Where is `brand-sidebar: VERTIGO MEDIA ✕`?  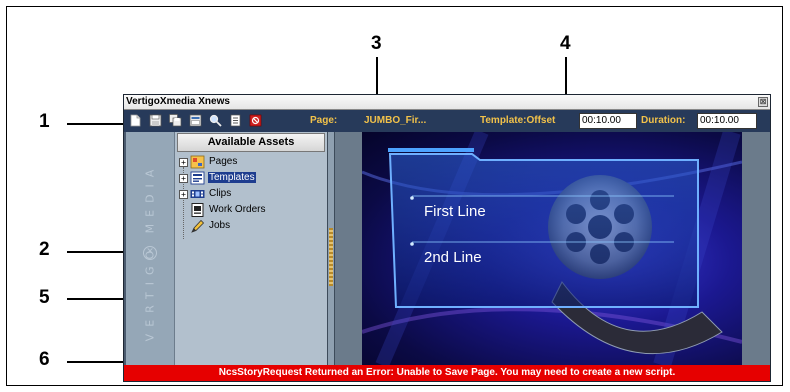 brand-sidebar: VERTIGO MEDIA ✕ is located at coordinates (150, 248).